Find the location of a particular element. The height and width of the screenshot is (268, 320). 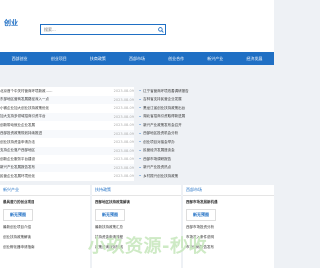

list-item-title: 小微企业加大创业扶持政策优化 is located at coordinates (52, 108).